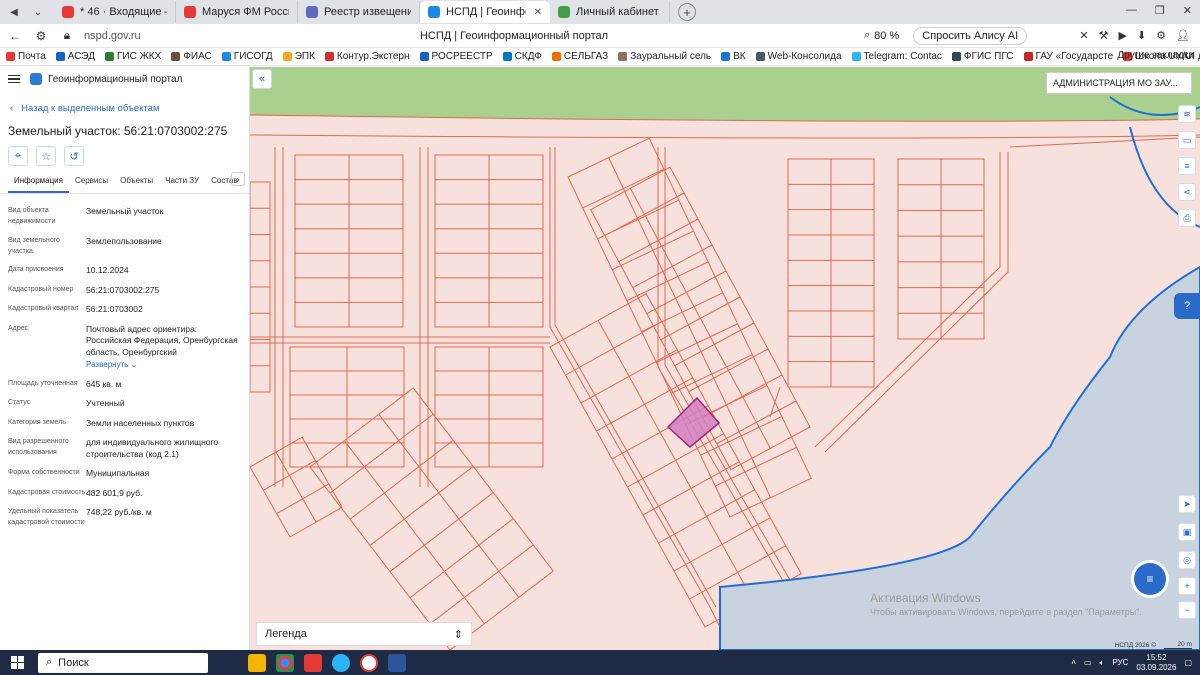  Describe the element at coordinates (67, 36) in the screenshot. I see `lock-icon: 🔒︎` at that location.